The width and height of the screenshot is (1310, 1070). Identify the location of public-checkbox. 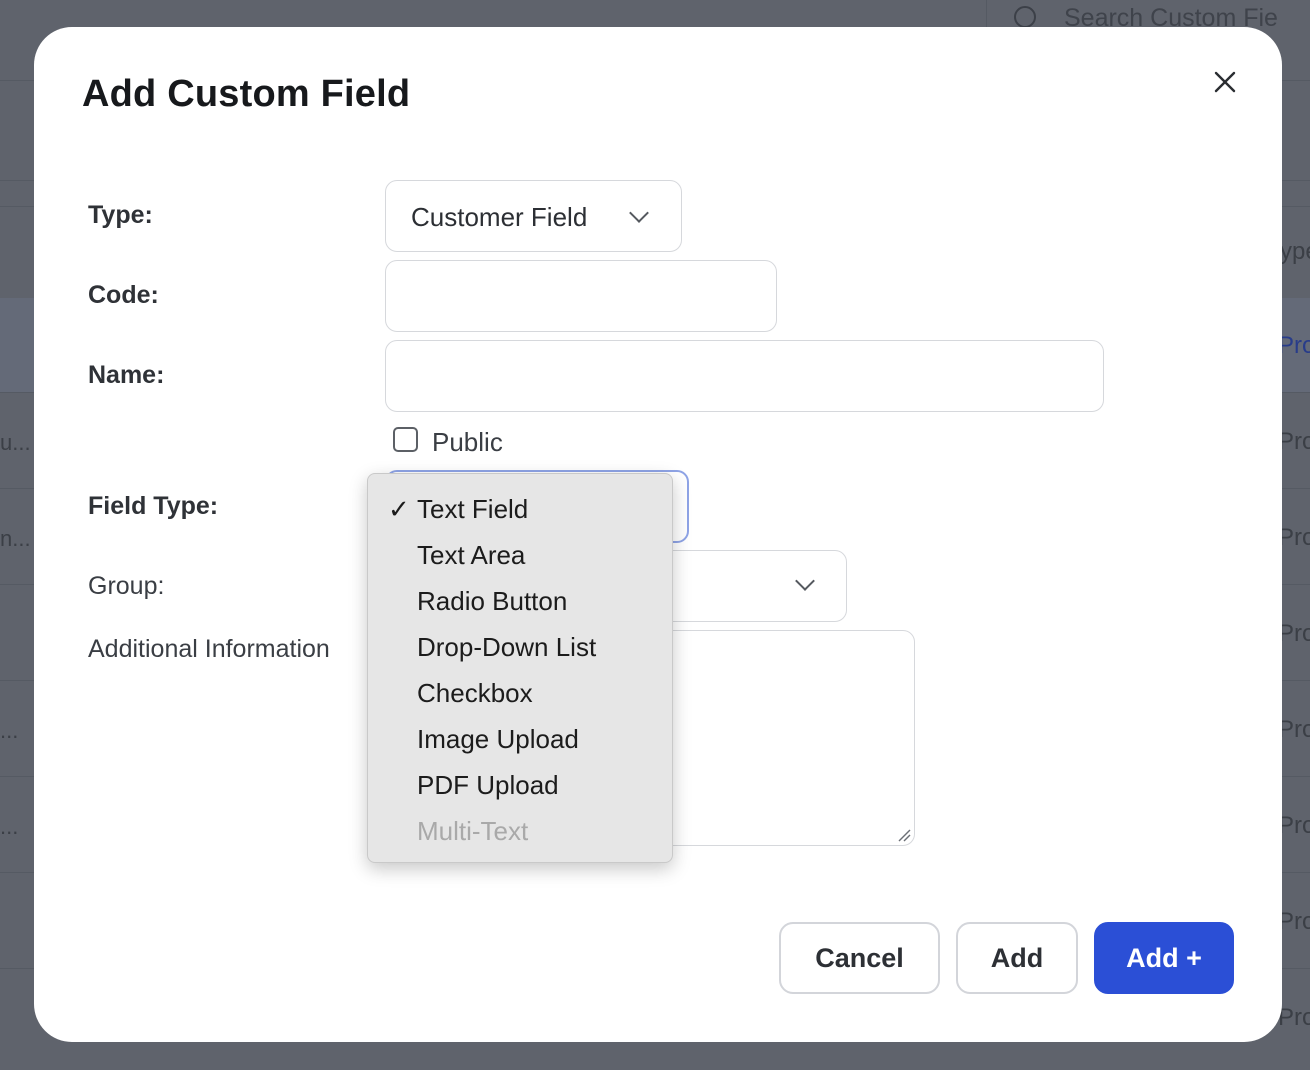
(405, 439).